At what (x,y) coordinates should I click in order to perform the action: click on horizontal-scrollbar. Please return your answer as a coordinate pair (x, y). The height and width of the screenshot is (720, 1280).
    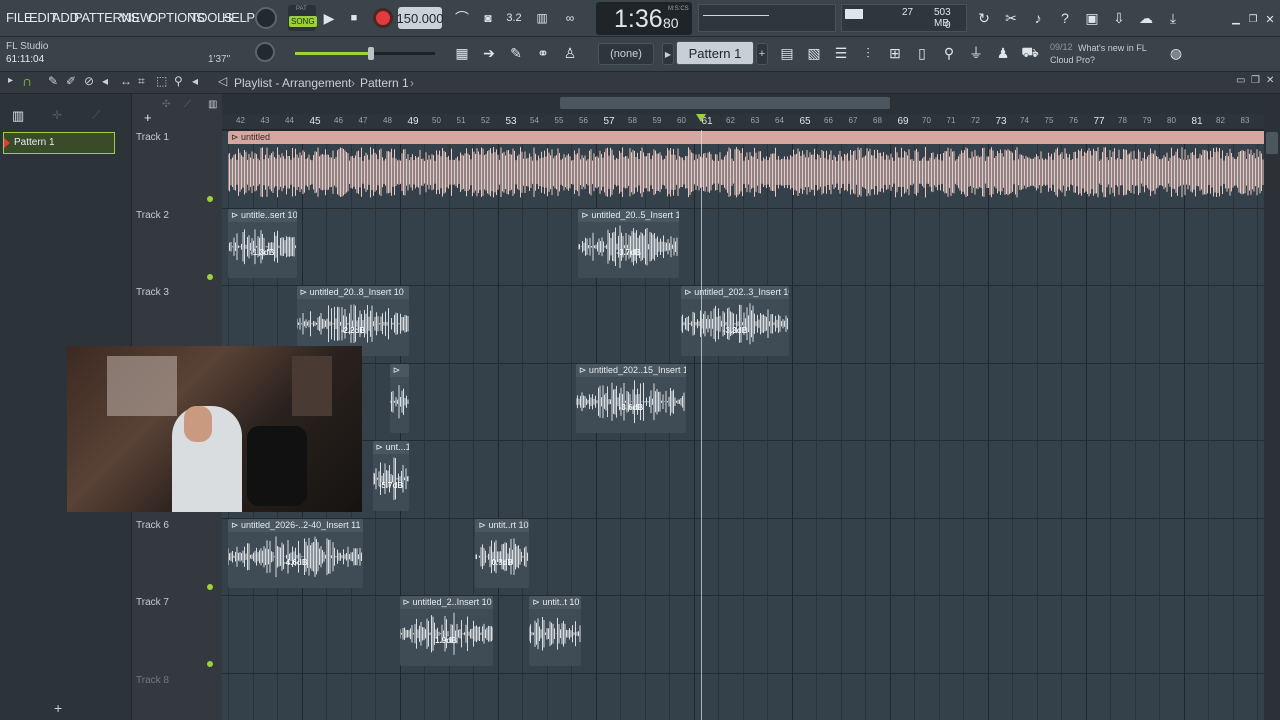
    Looking at the image, I should click on (743, 104).